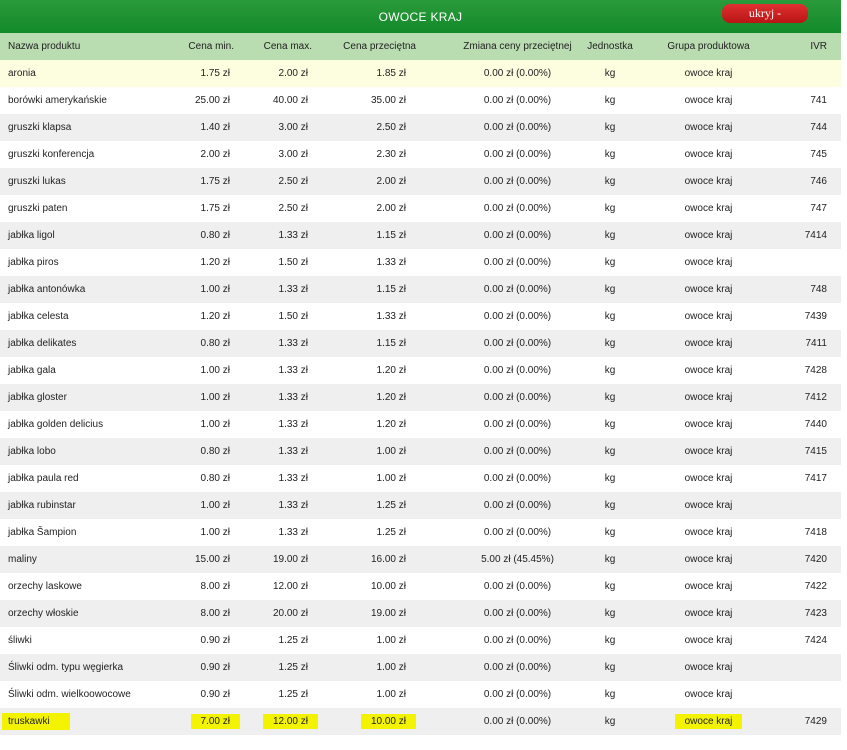 Image resolution: width=847 pixels, height=750 pixels. Describe the element at coordinates (42, 532) in the screenshot. I see `cell-product-name: jabłka Šampion` at that location.